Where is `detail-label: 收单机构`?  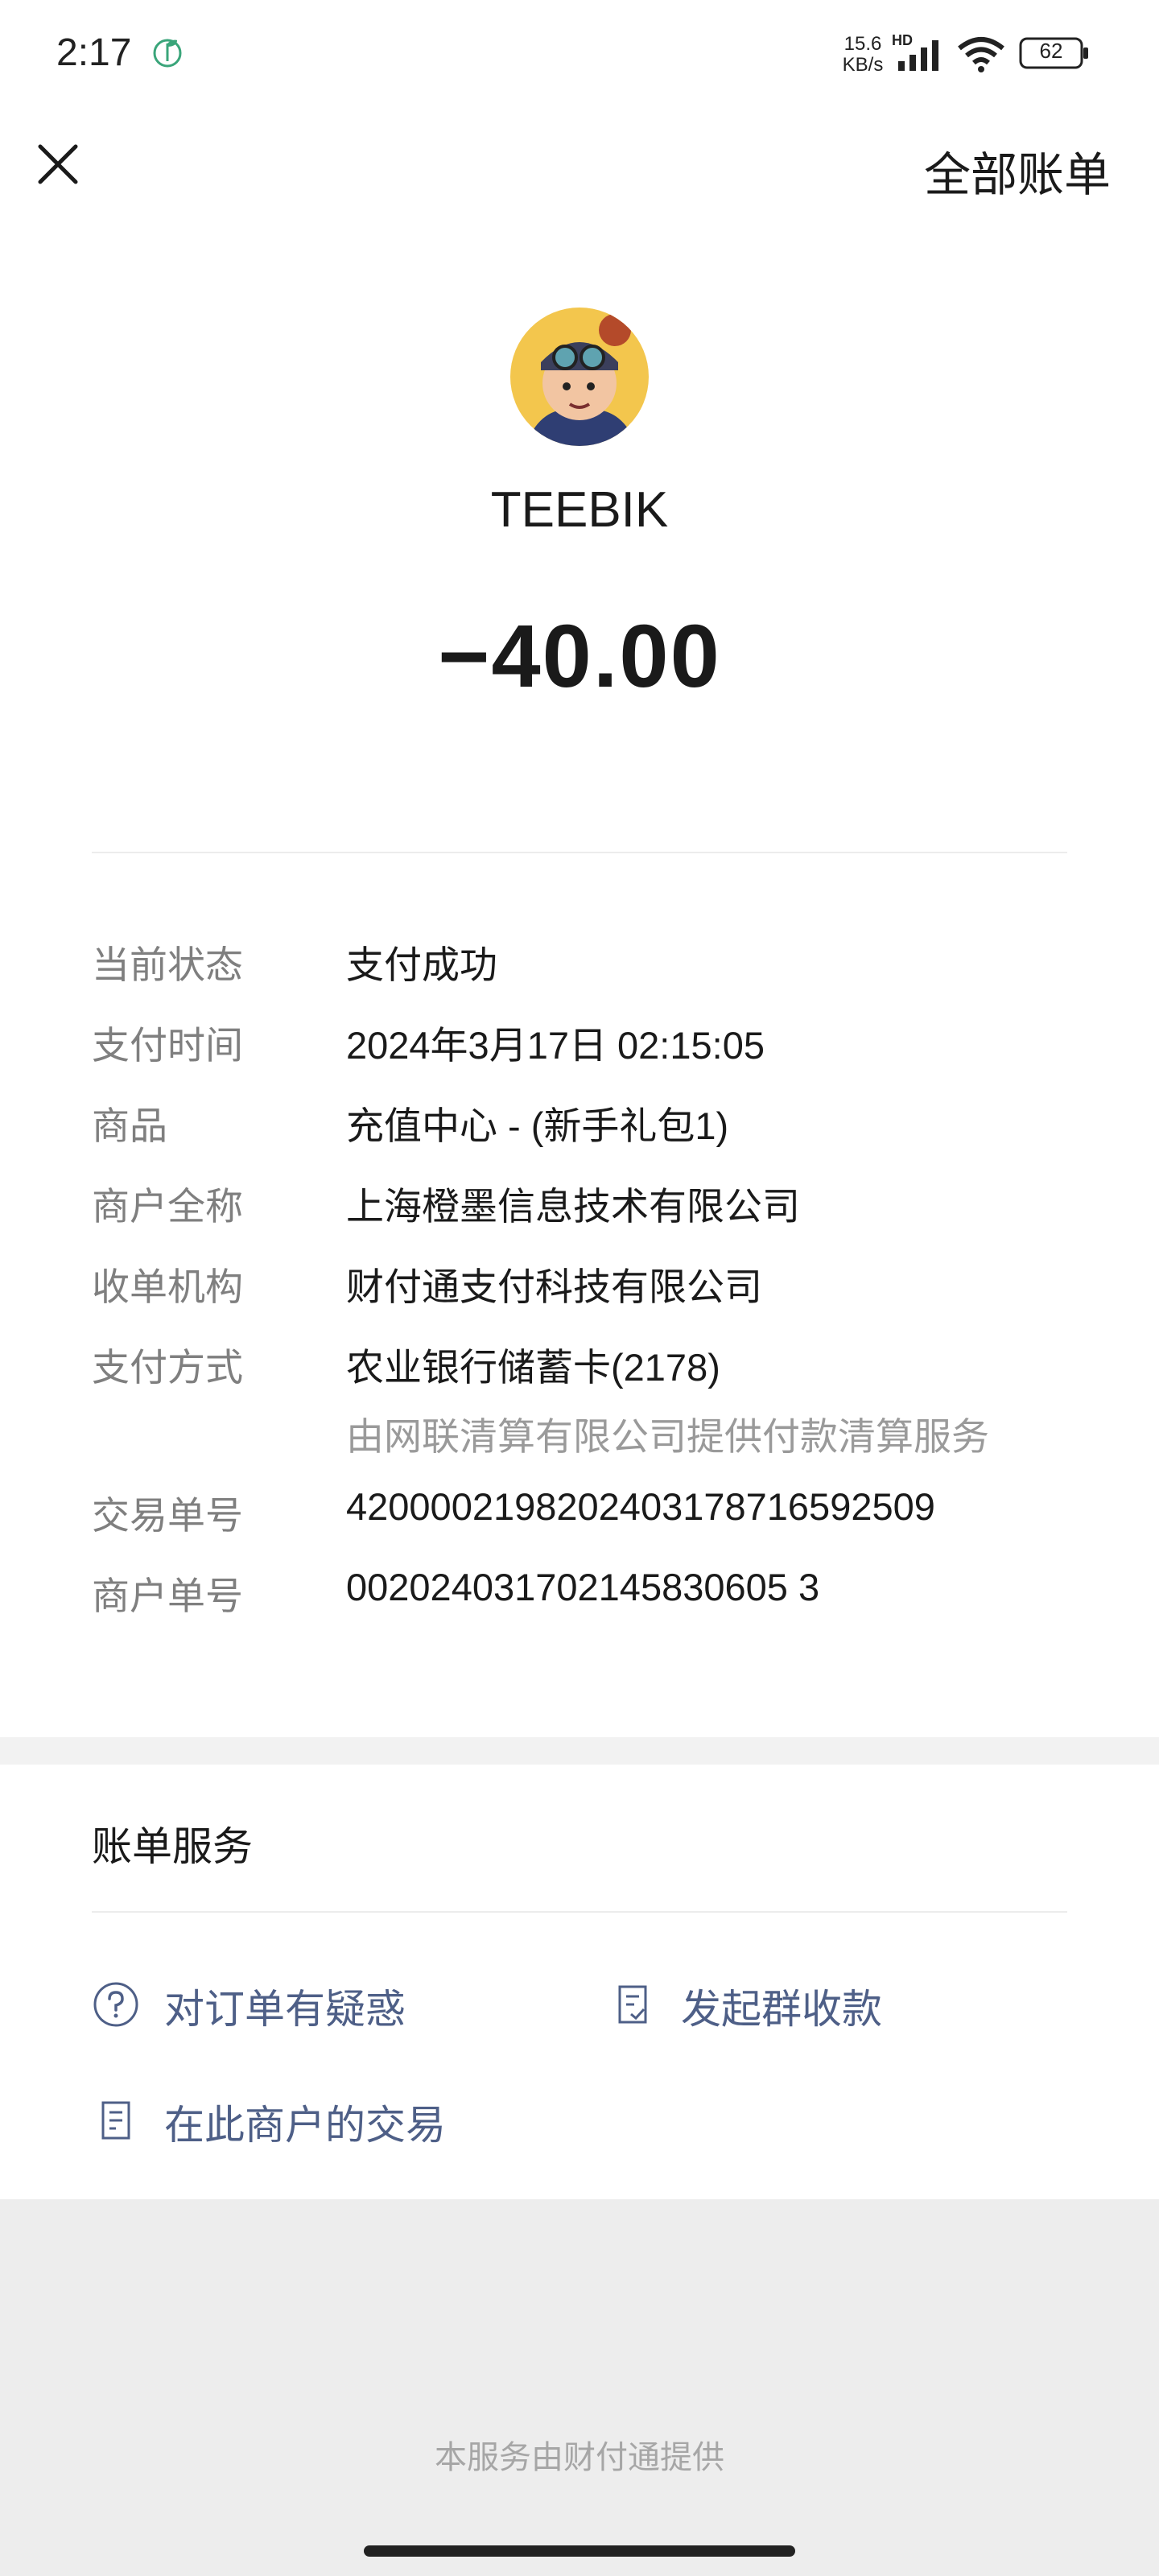
detail-label: 收单机构 is located at coordinates (167, 1286).